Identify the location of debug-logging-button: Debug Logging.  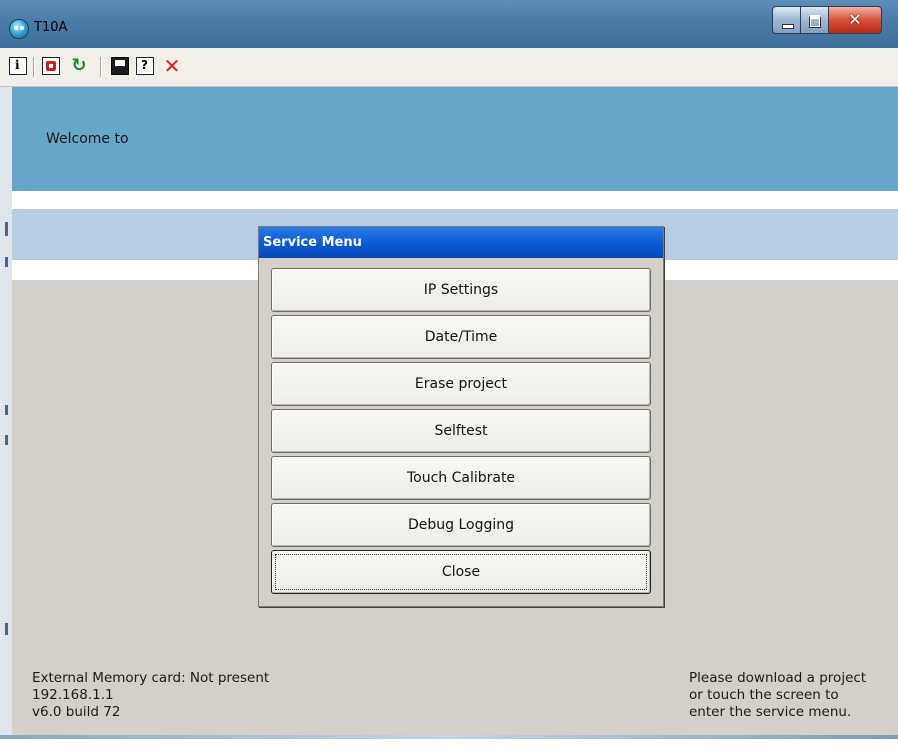
(461, 525).